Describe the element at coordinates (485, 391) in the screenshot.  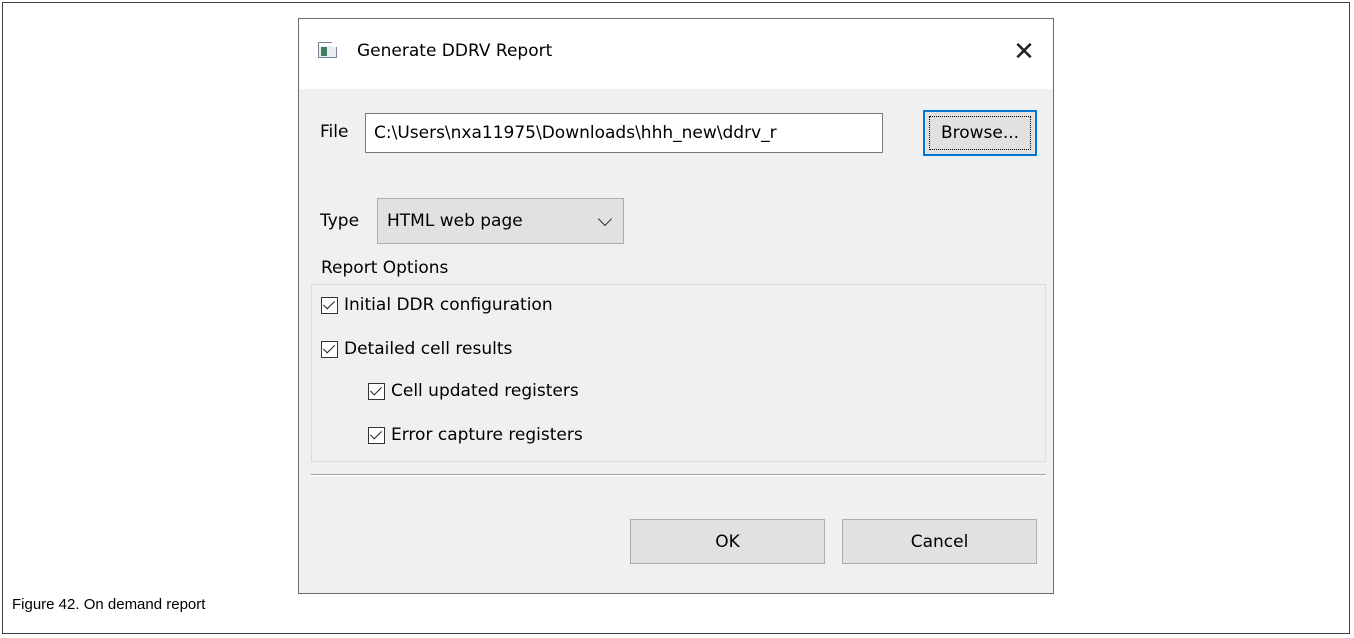
I see `checkbox-label: Cell updated registers` at that location.